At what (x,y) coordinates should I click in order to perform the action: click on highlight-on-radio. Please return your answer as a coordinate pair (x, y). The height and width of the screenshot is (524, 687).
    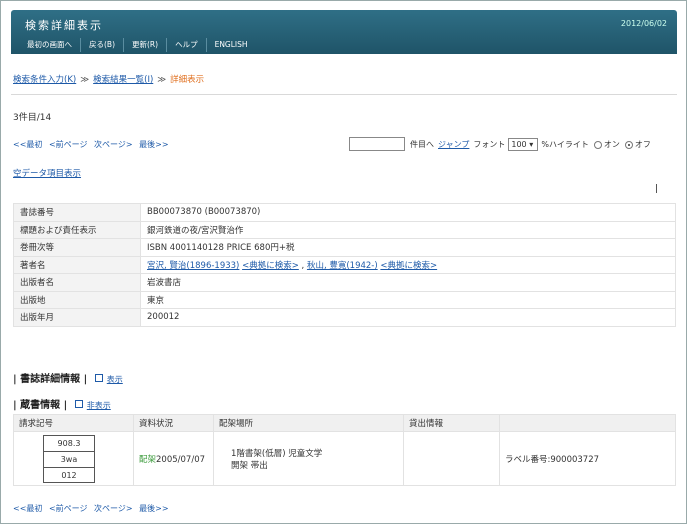
    Looking at the image, I should click on (597, 145).